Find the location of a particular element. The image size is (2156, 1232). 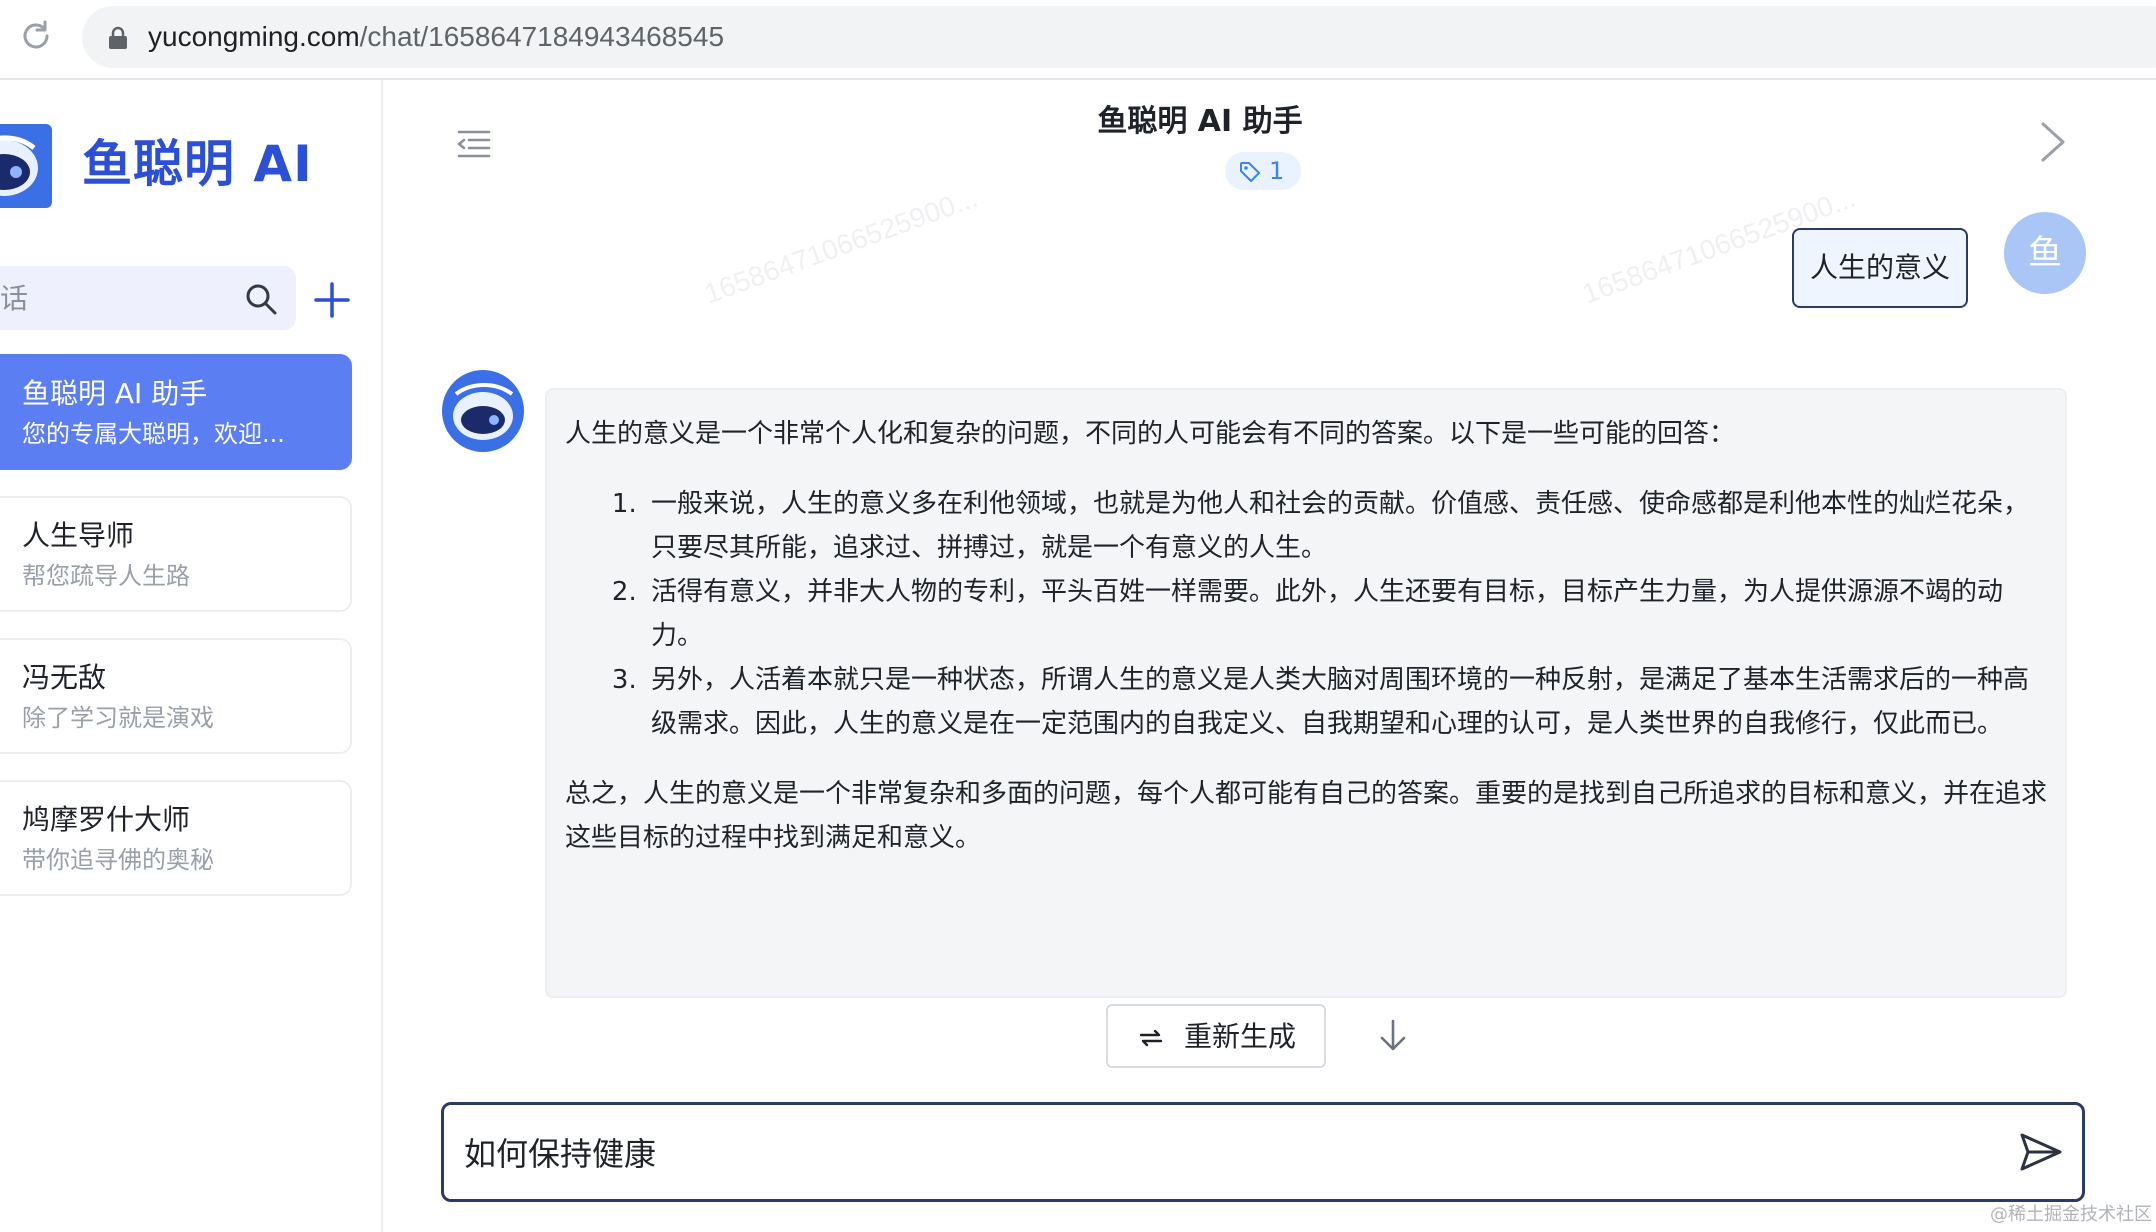

tag-icon is located at coordinates (1250, 172).